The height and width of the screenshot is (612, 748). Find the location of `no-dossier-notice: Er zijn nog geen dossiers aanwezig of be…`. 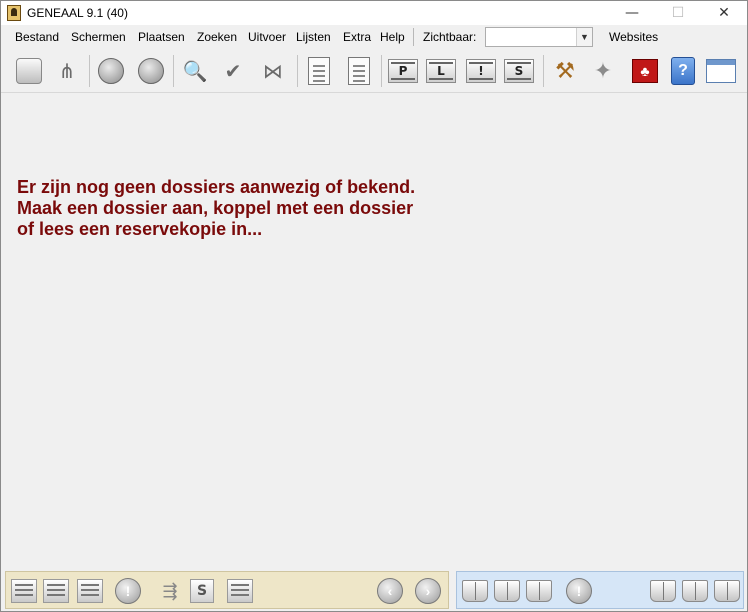

no-dossier-notice: Er zijn nog geen dossiers aanwezig of be… is located at coordinates (252, 208).